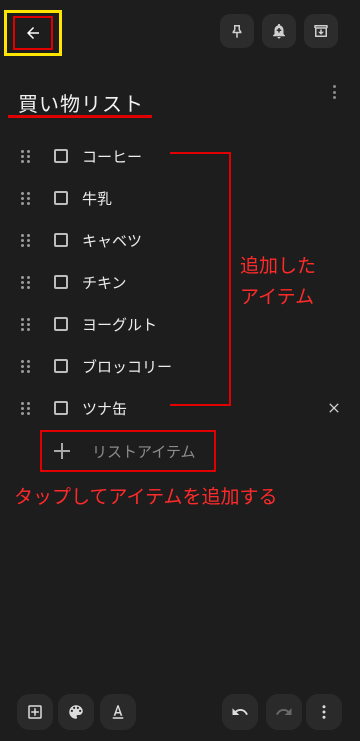 Image resolution: width=360 pixels, height=741 pixels. I want to click on bell-plus-icon, so click(279, 31).